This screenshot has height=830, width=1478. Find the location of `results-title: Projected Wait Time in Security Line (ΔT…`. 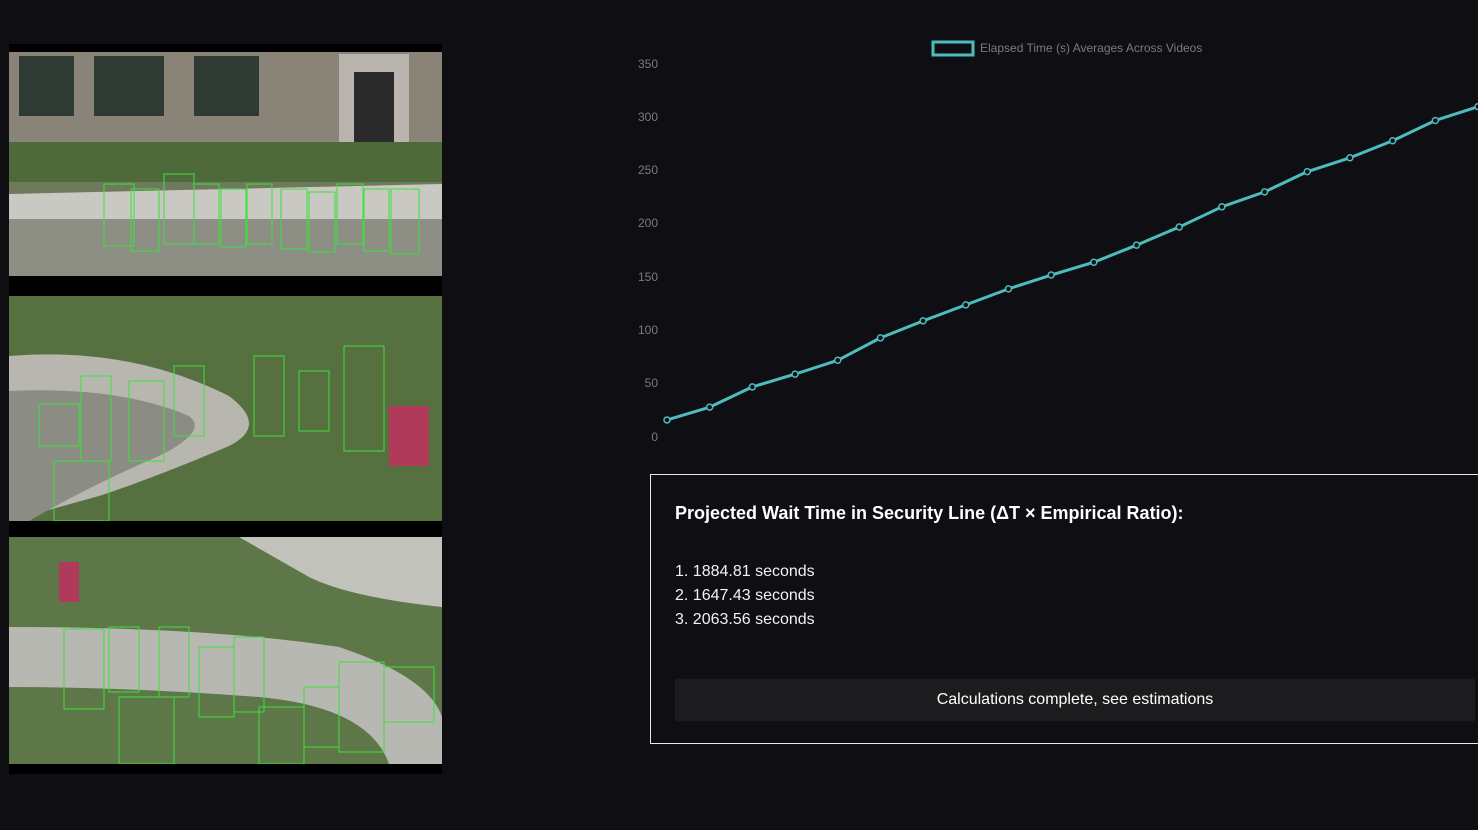

results-title: Projected Wait Time in Security Line (ΔT… is located at coordinates (929, 513).